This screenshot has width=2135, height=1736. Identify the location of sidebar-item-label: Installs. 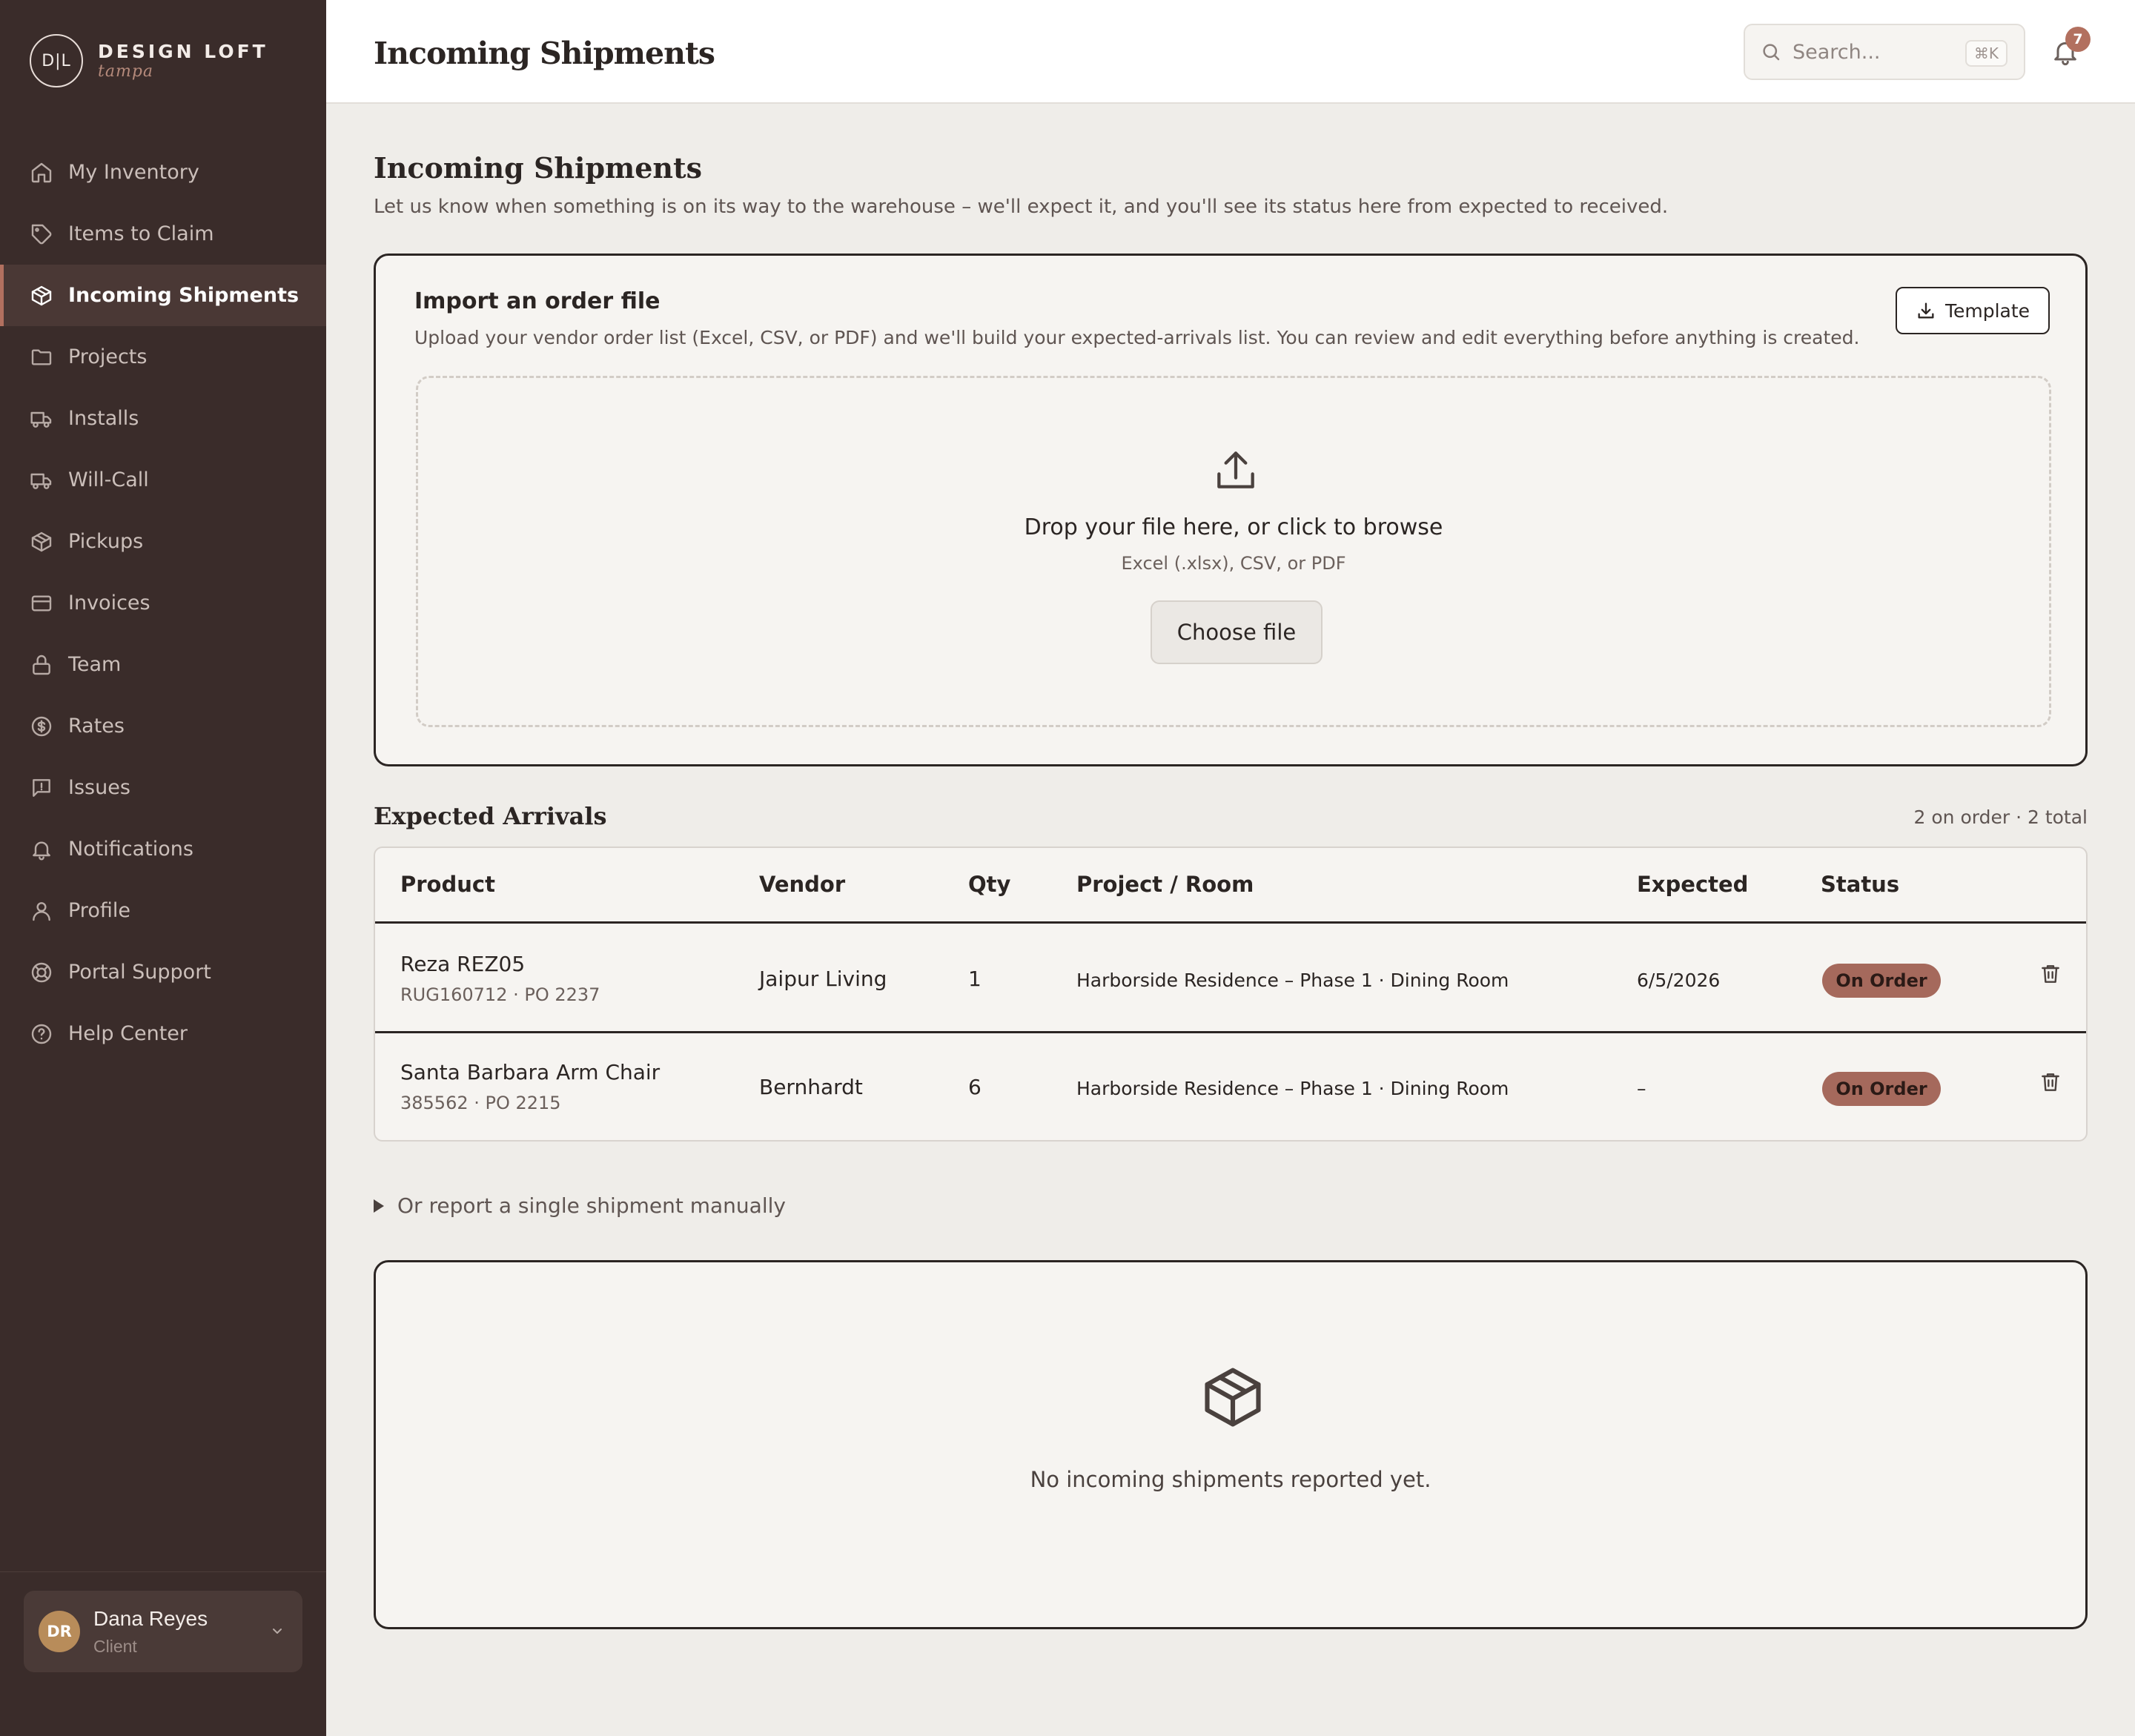
(103, 419).